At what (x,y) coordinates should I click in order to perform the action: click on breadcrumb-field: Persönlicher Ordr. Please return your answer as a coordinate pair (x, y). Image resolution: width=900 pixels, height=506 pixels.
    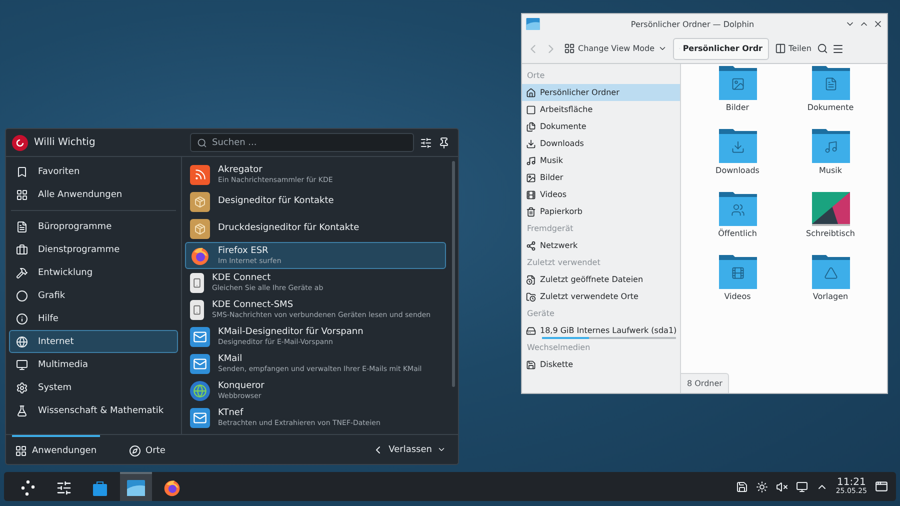
    Looking at the image, I should click on (720, 49).